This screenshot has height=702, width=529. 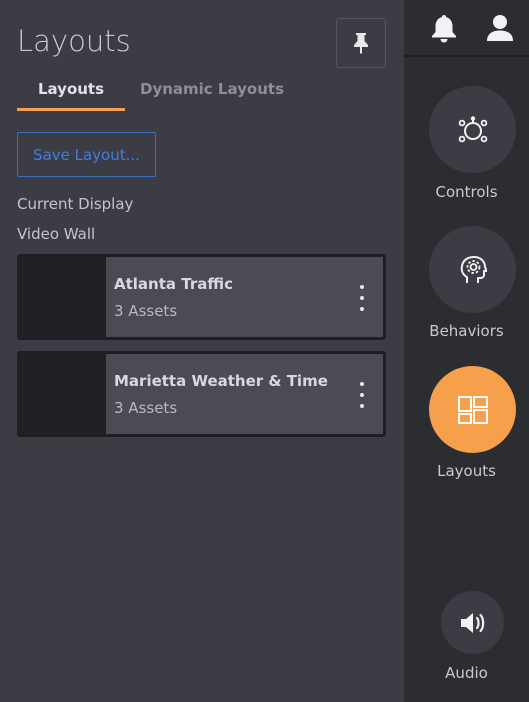 What do you see at coordinates (75, 204) in the screenshot?
I see `current-display-label: Current Display` at bounding box center [75, 204].